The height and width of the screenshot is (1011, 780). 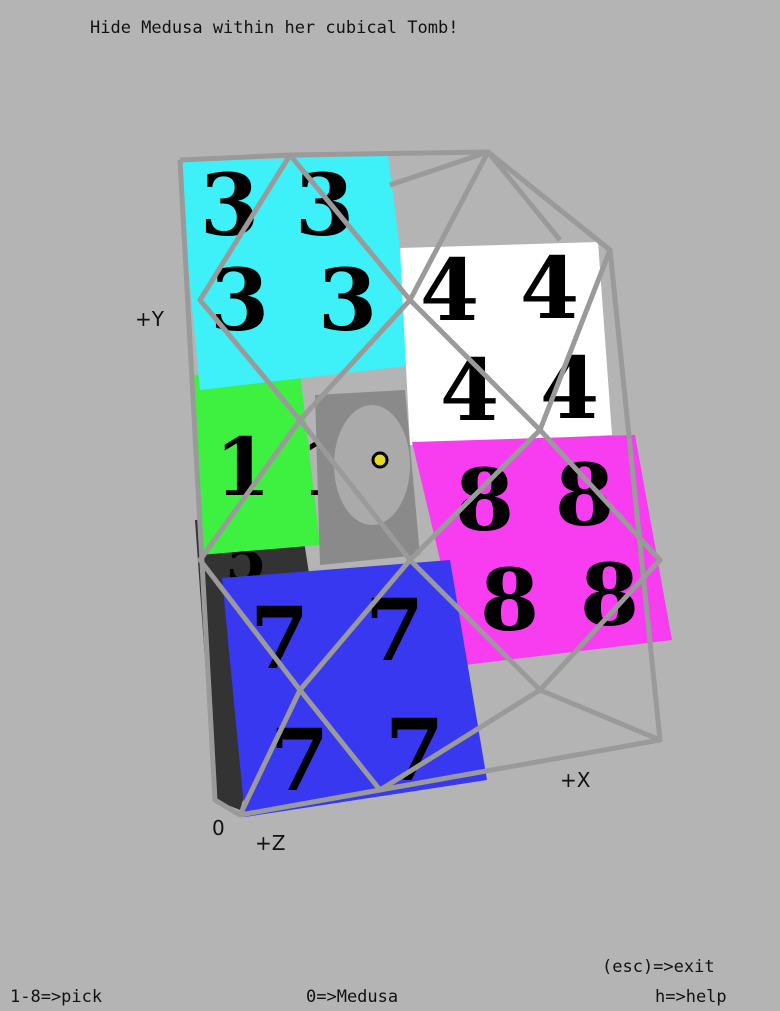 I want to click on axis-y-label: +Y, so click(x=150, y=319).